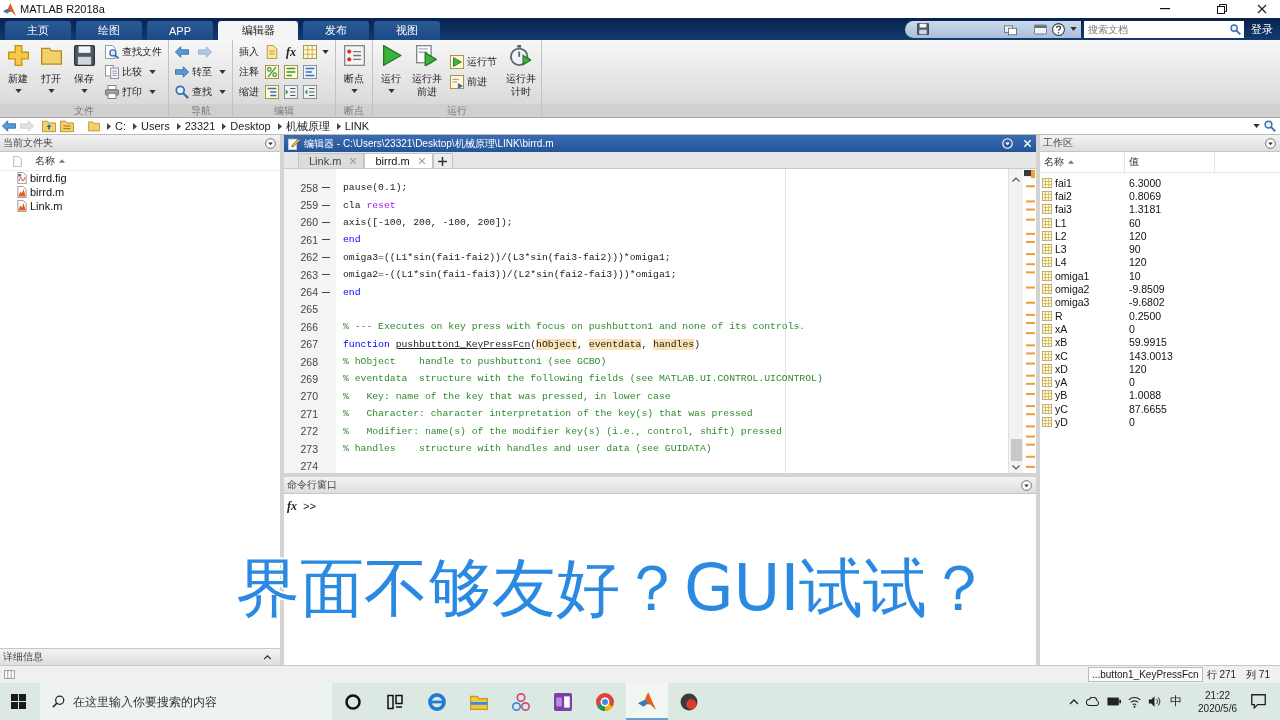  Describe the element at coordinates (186, 701) in the screenshot. I see `taskbar-search-field: 在这里输入你要搜索的内容` at that location.